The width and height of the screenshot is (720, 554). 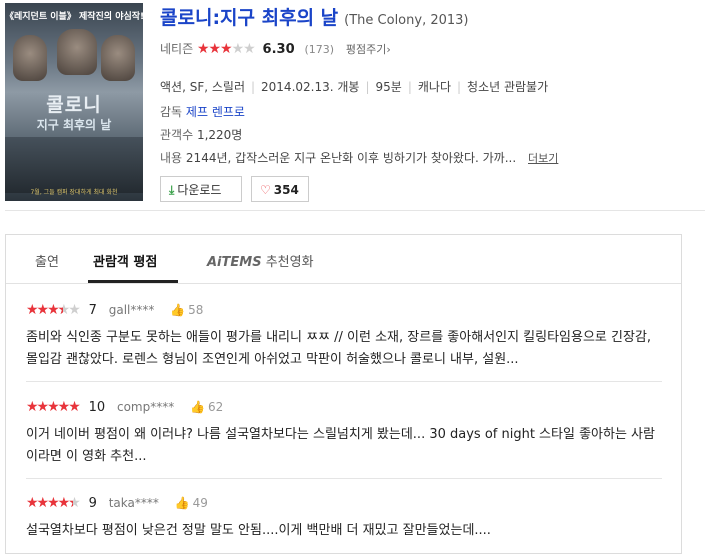 I want to click on director-line: 감독 제프 렌프로, so click(x=202, y=111).